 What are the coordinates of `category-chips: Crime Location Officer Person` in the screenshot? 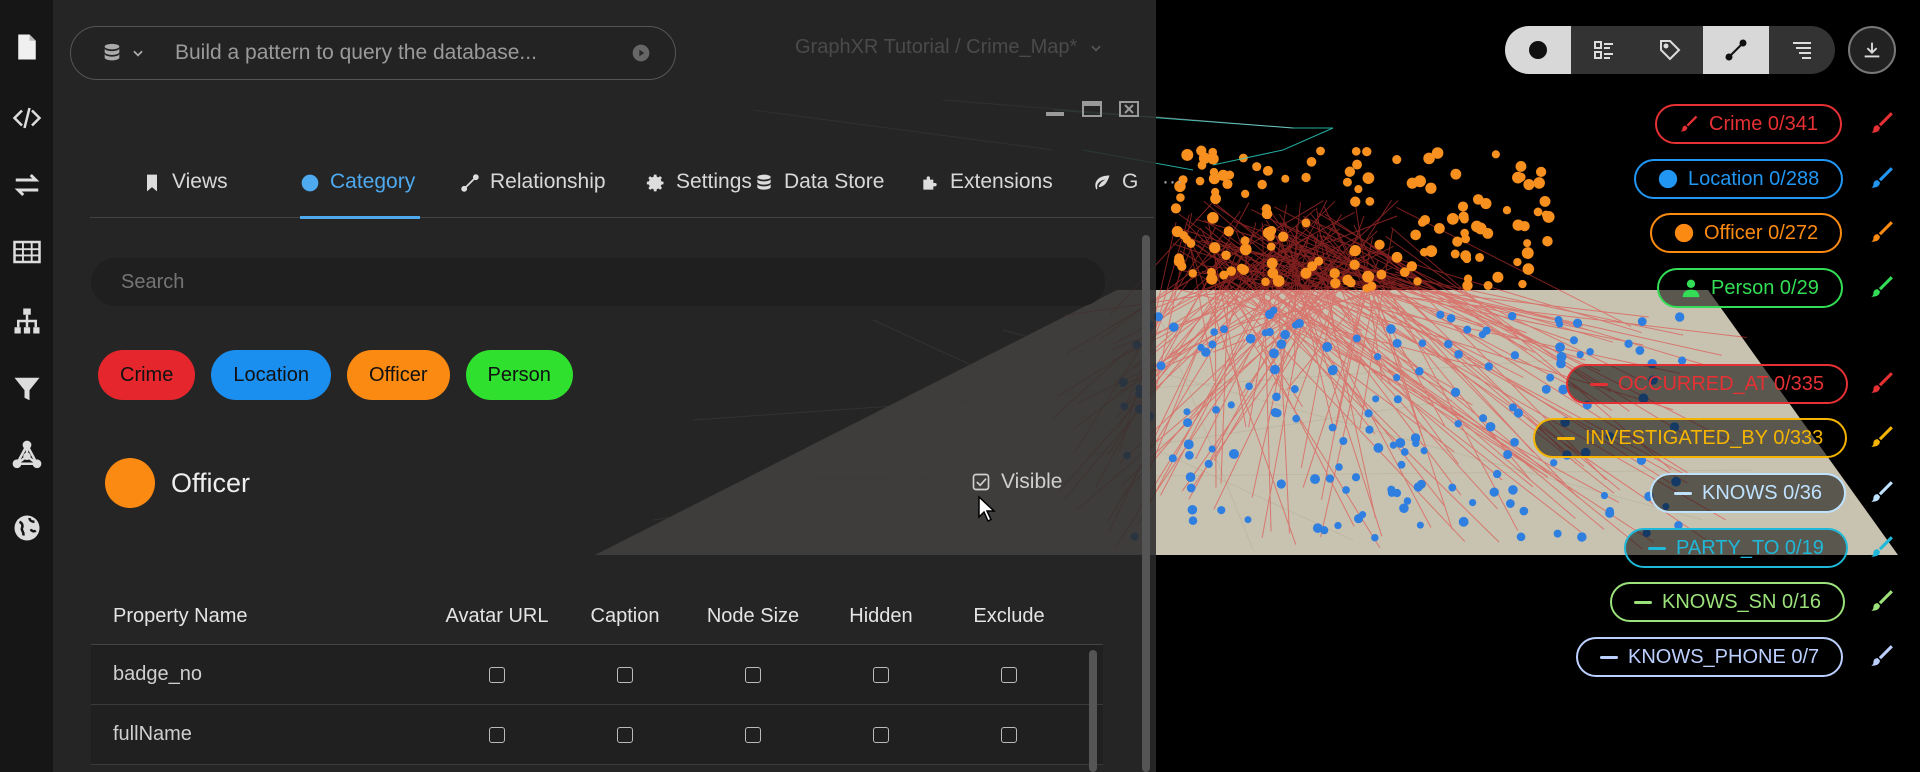 It's located at (335, 375).